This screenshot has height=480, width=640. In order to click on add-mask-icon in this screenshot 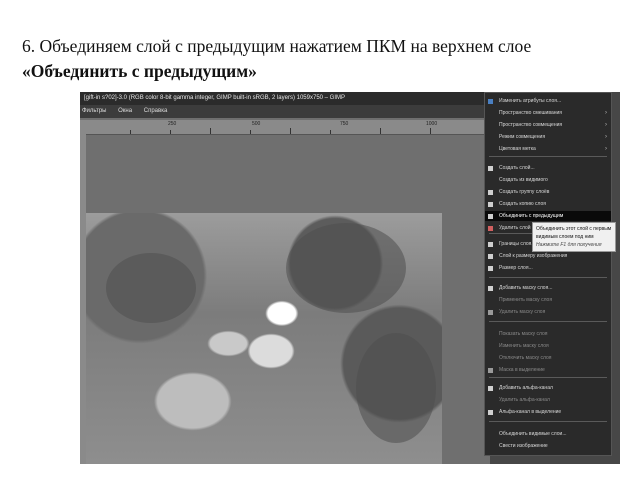, I will do `click(490, 288)`.